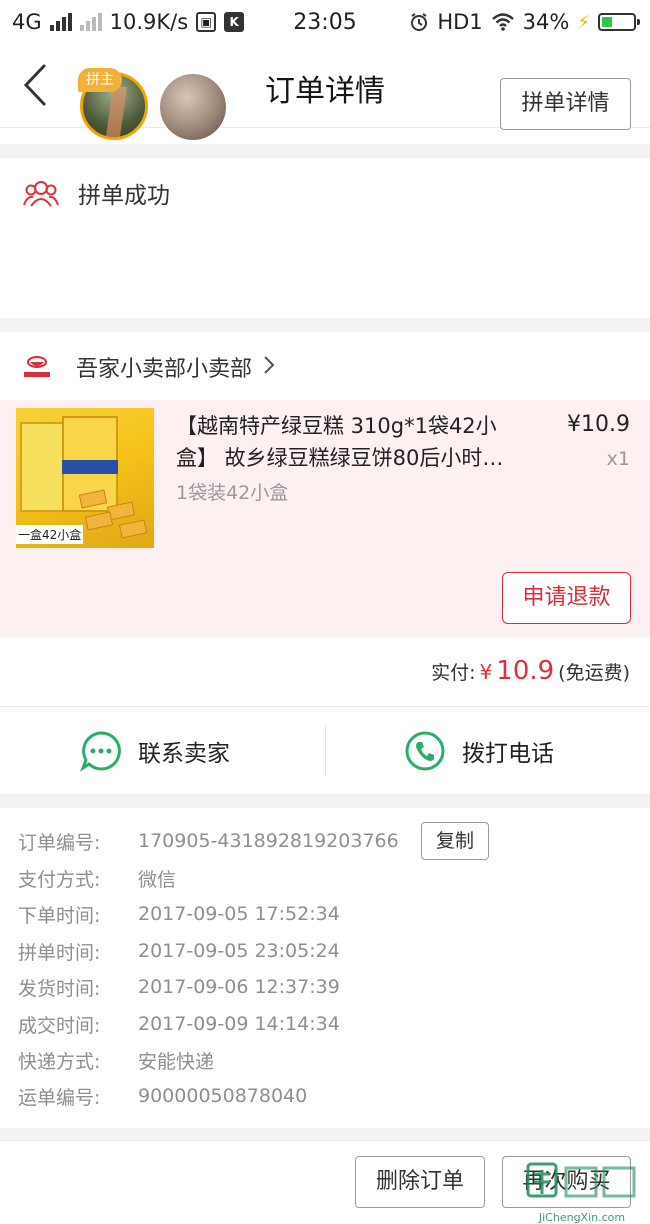  What do you see at coordinates (59, 879) in the screenshot?
I see `detail-label: 支付方式:` at bounding box center [59, 879].